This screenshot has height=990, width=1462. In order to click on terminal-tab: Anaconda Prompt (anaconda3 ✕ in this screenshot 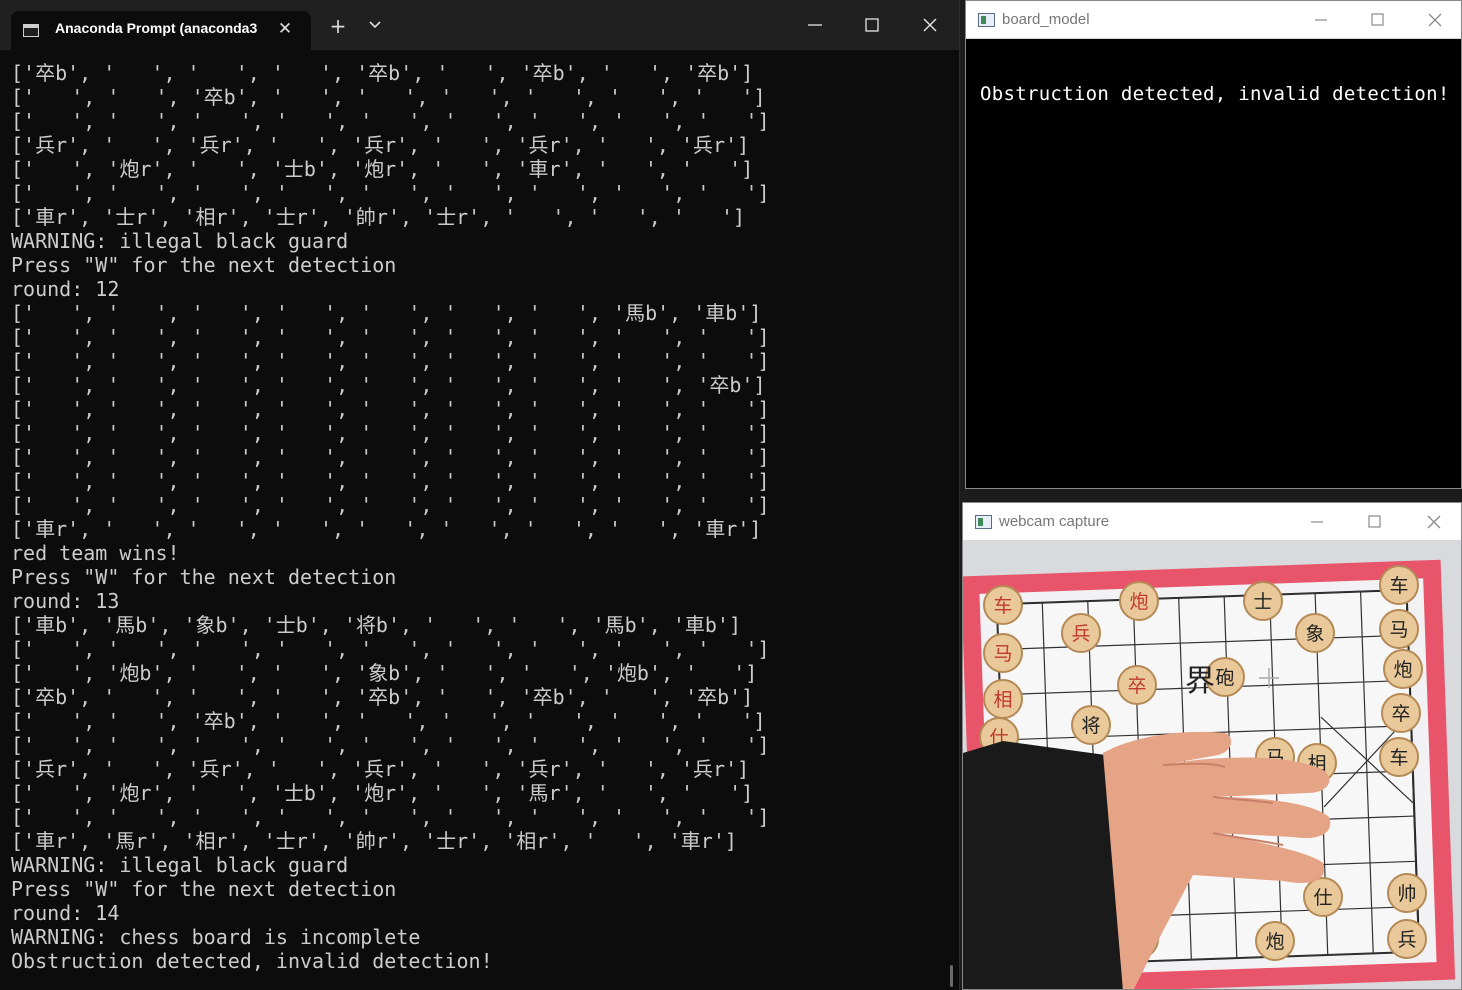, I will do `click(161, 30)`.